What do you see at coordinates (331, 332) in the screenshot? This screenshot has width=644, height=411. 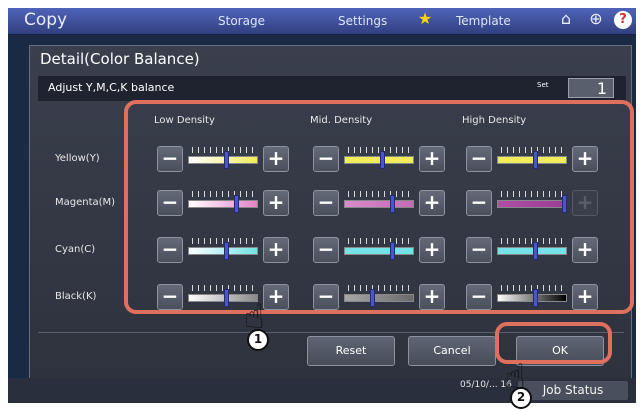 I see `divider` at bounding box center [331, 332].